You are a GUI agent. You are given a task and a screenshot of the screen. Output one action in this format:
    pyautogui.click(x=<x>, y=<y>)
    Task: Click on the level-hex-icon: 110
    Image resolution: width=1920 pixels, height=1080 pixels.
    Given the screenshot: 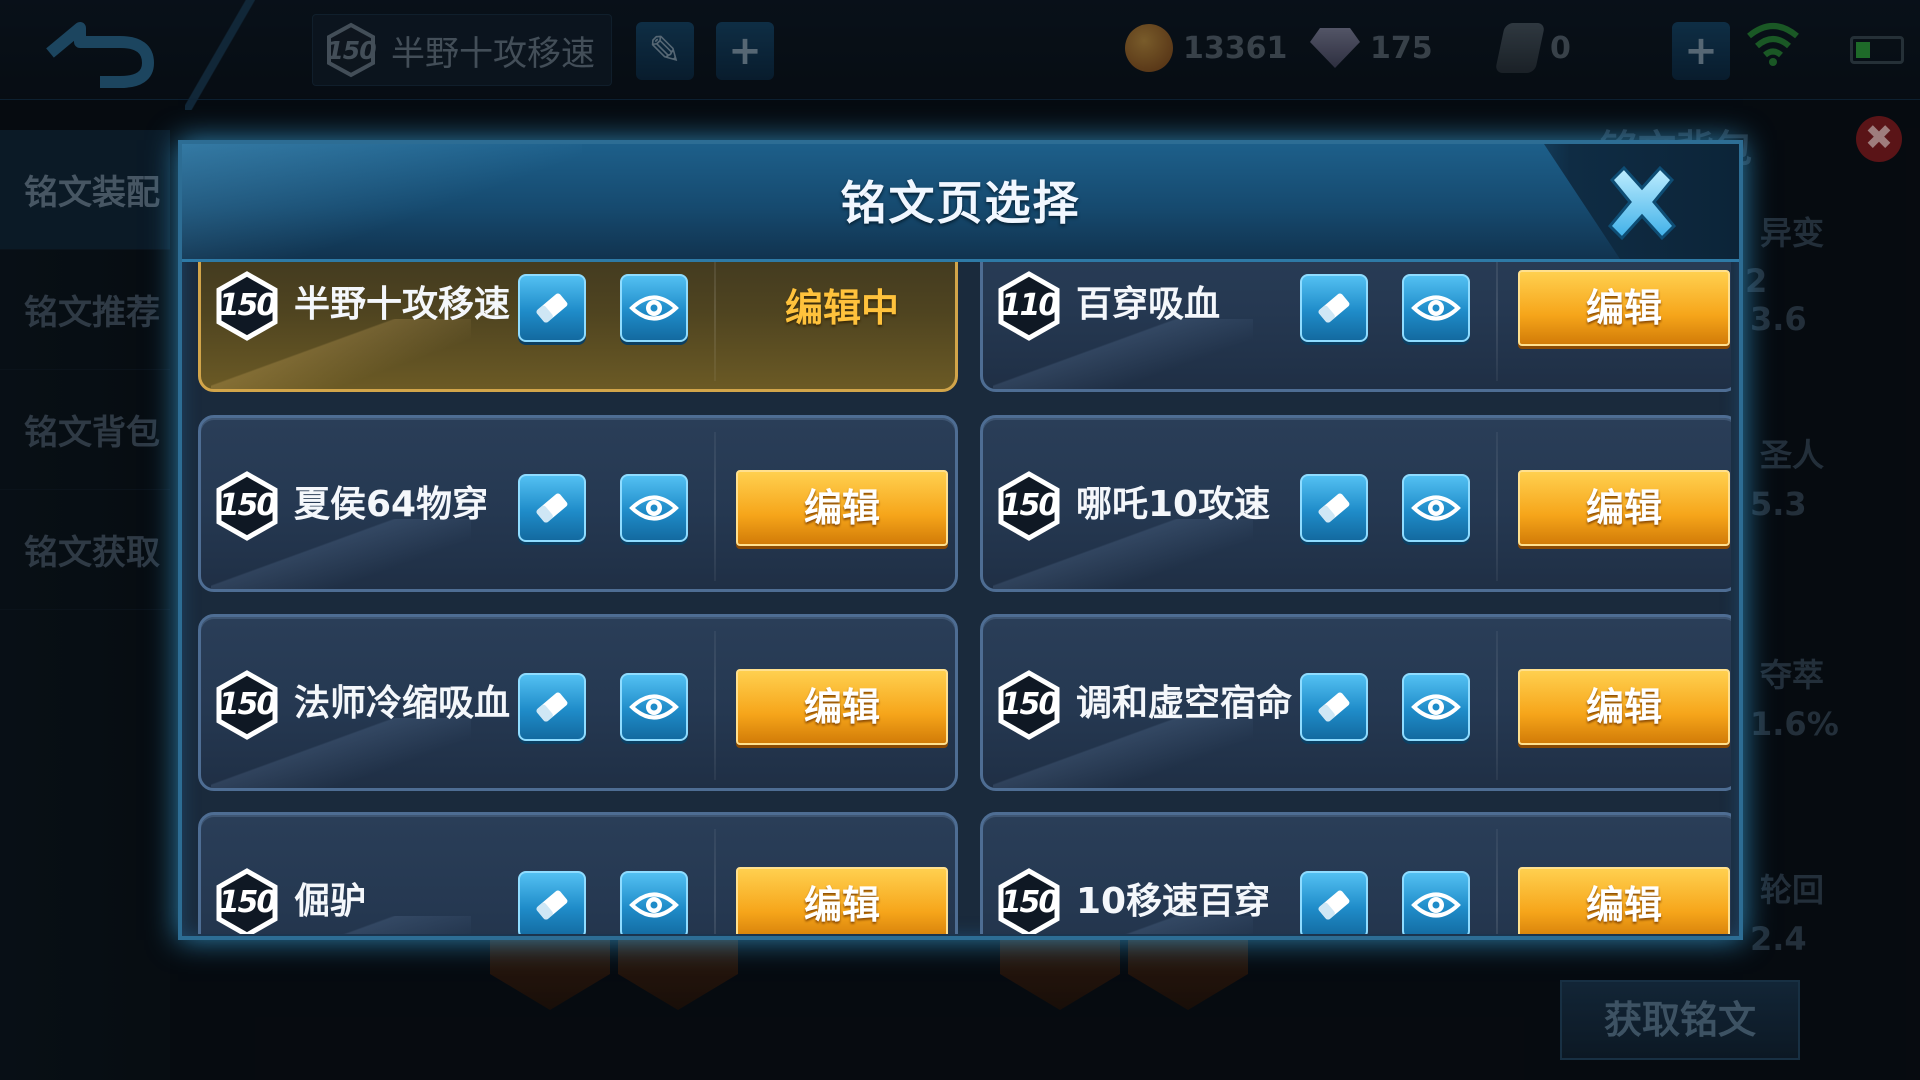 What is the action you would take?
    pyautogui.click(x=1029, y=306)
    